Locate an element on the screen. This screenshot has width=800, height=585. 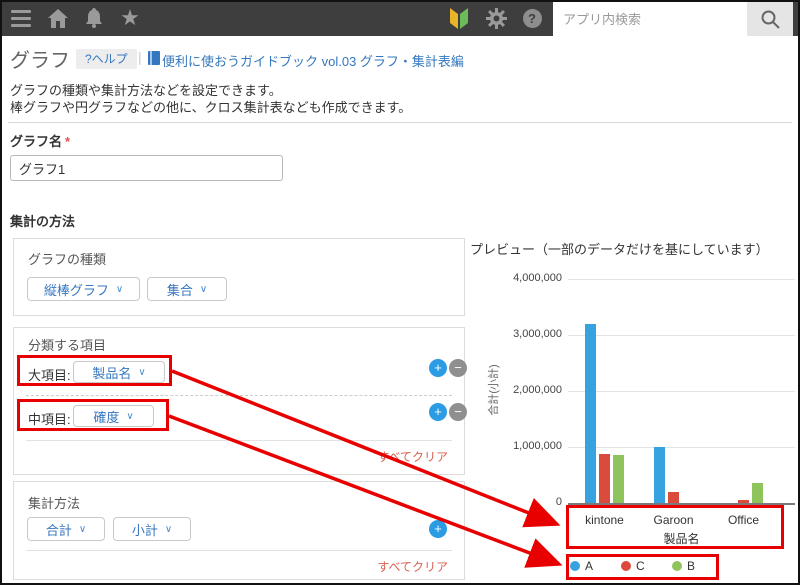
legend-label-B: B is located at coordinates (691, 566).